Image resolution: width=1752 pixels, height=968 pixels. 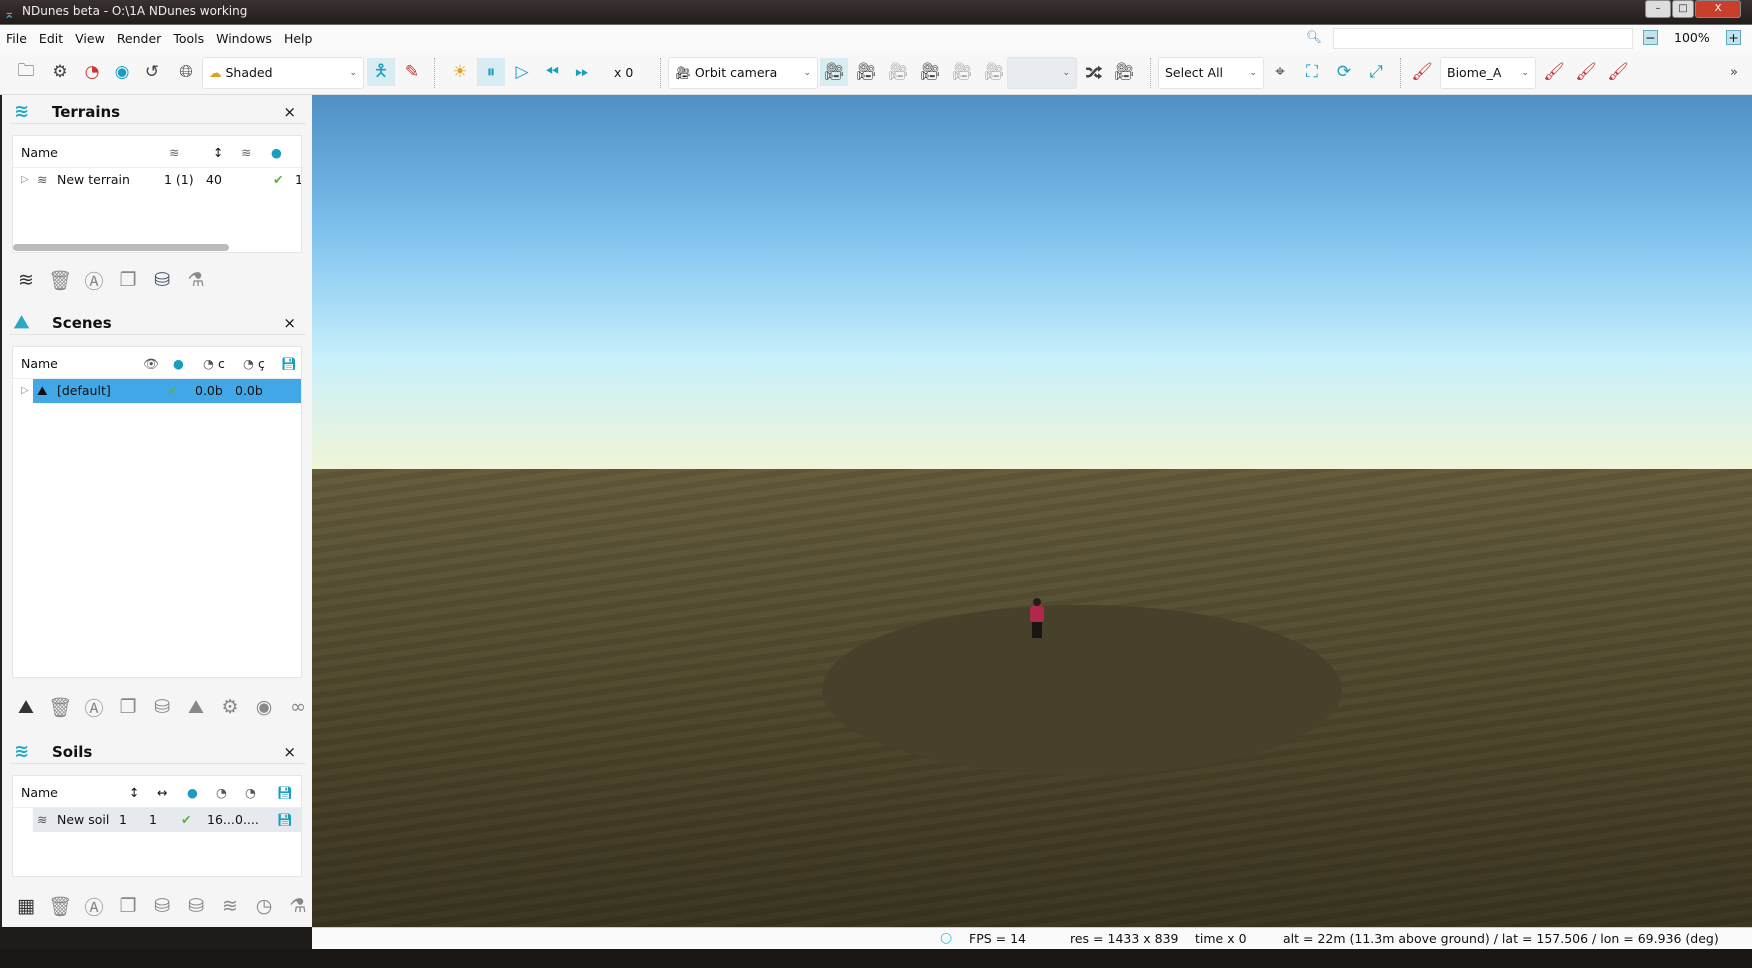 What do you see at coordinates (1554, 72) in the screenshot?
I see `brush-move-icon: 🖌︎` at bounding box center [1554, 72].